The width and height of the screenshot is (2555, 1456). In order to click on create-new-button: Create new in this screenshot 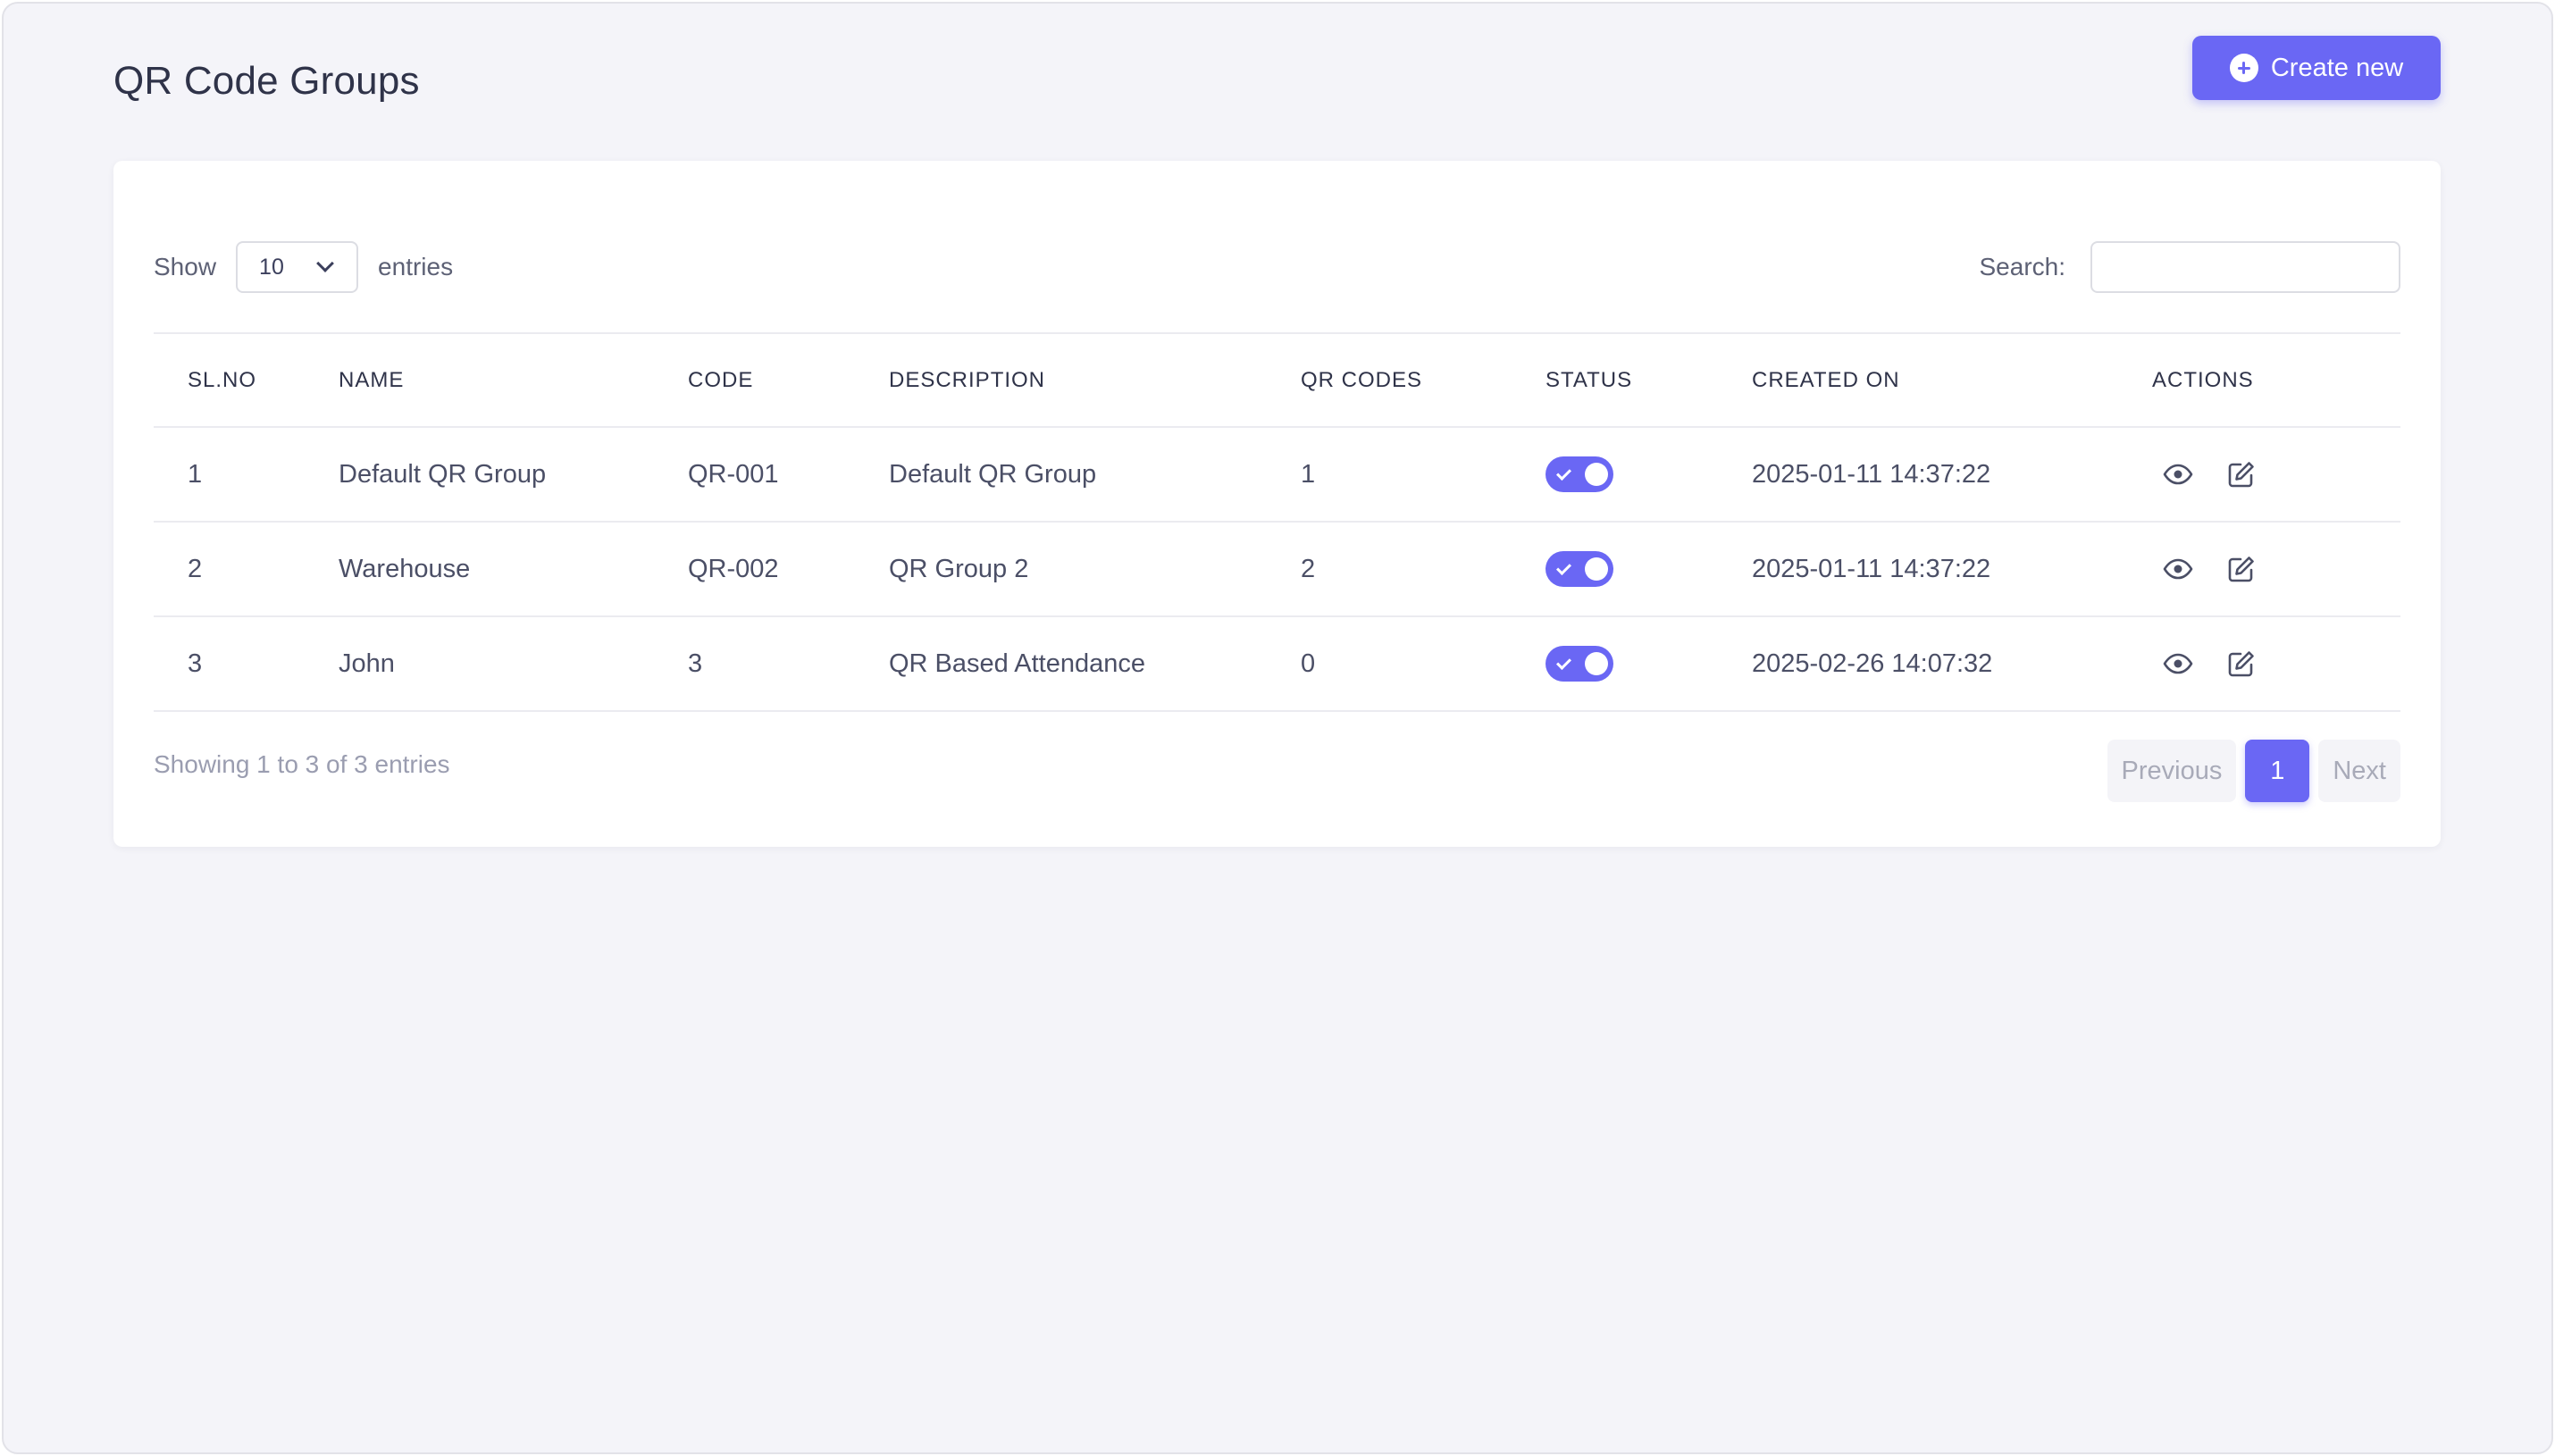, I will do `click(2316, 68)`.